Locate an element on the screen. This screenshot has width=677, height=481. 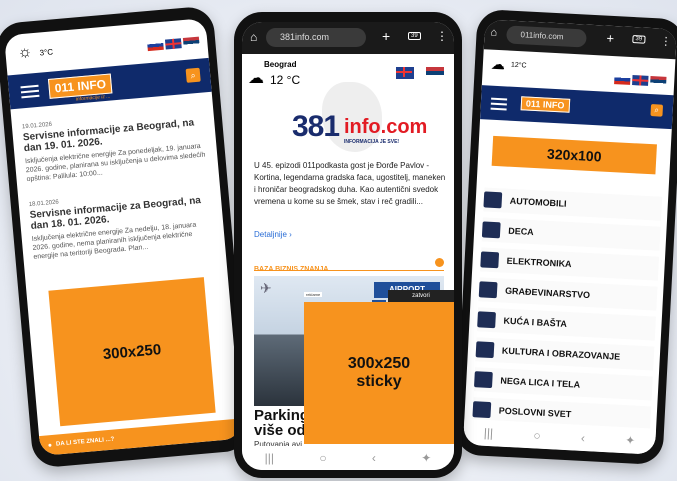
sticky-ad-container: reklame zatvori 300x250 sticky is located at coordinates (379, 367).